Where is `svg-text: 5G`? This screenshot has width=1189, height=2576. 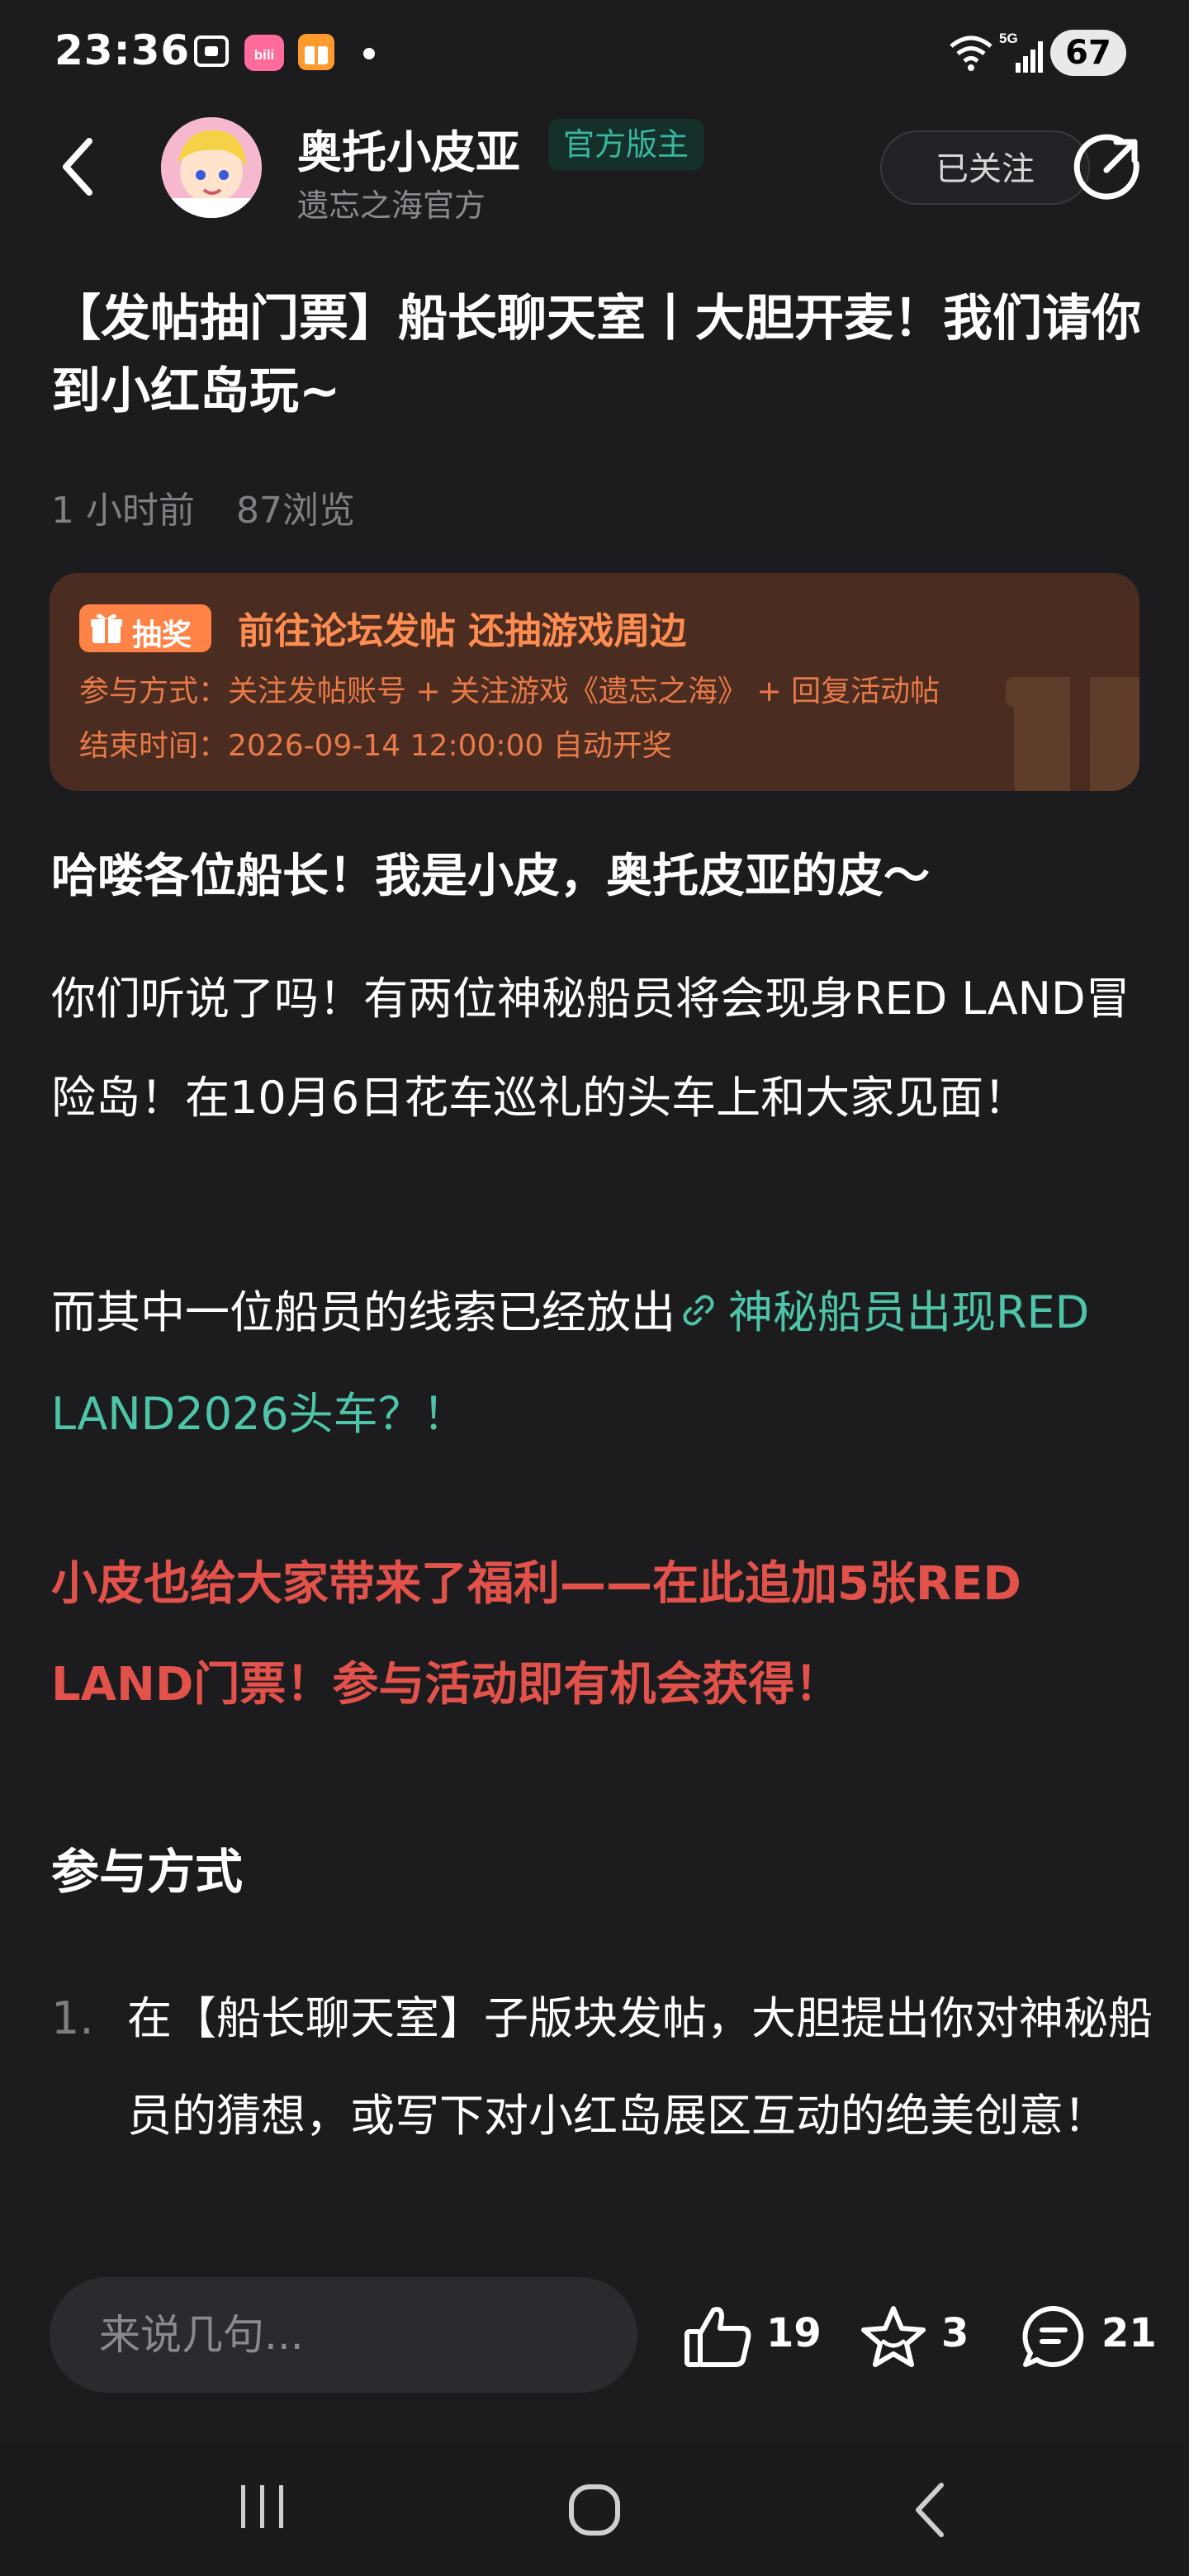
svg-text: 5G is located at coordinates (1008, 38).